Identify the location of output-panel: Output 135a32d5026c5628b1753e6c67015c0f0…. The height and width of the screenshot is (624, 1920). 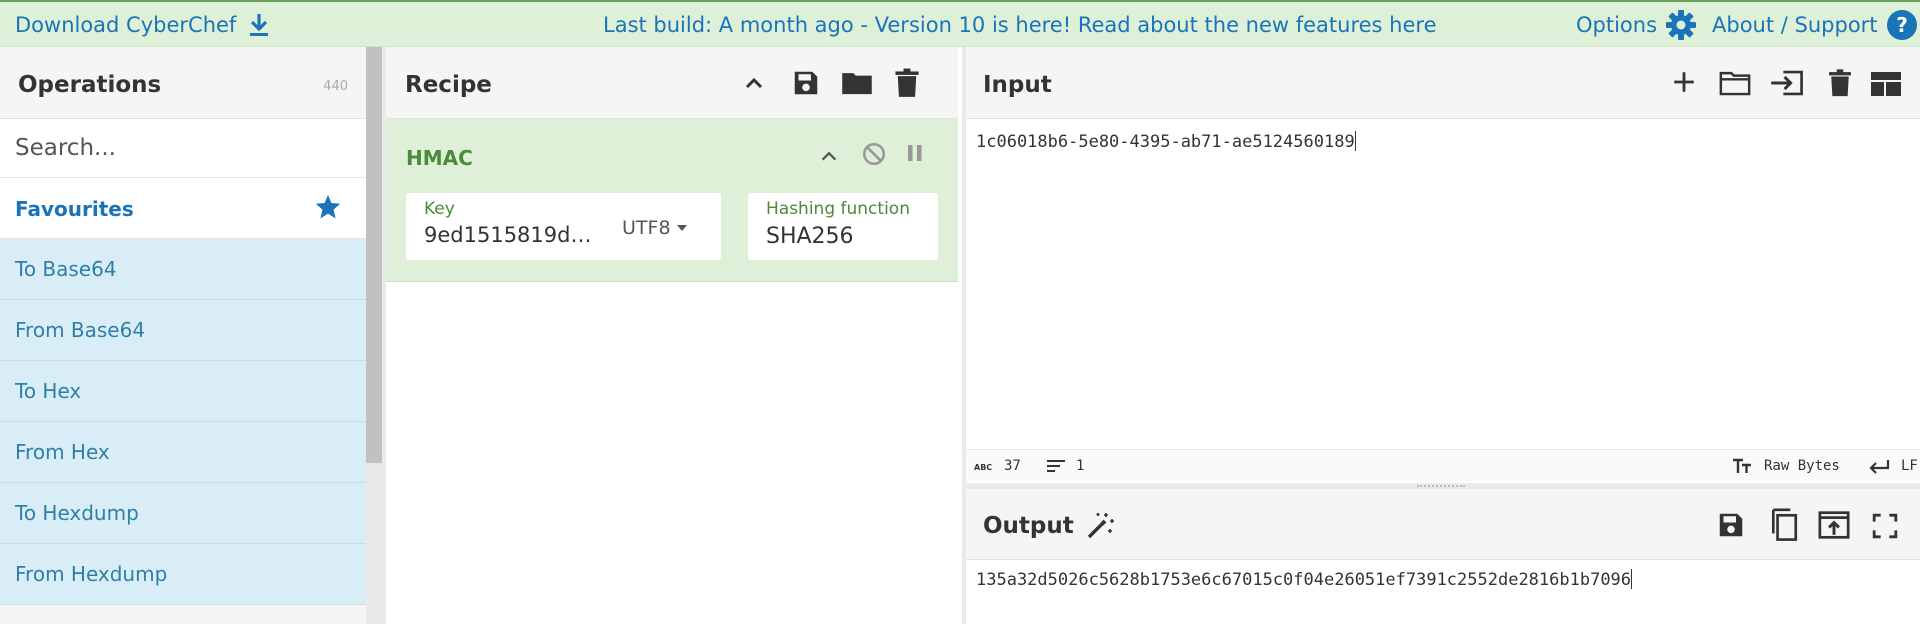
(1441, 556).